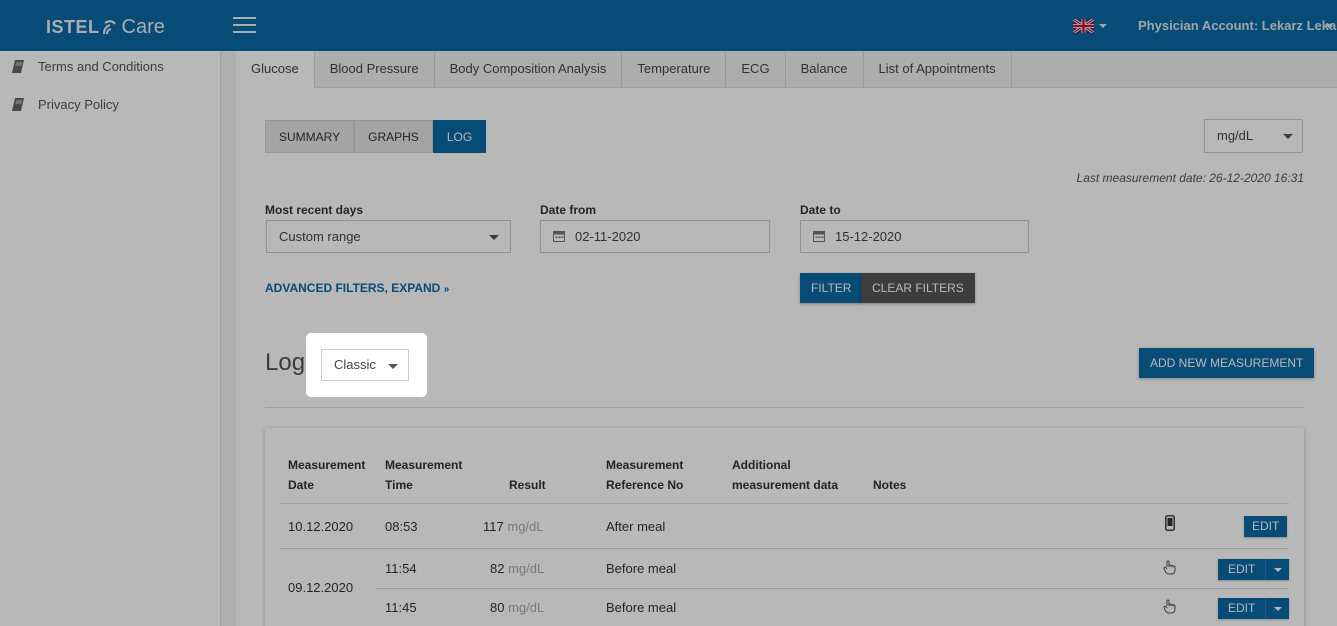  Describe the element at coordinates (244, 26) in the screenshot. I see `menu-toggle-icon` at that location.